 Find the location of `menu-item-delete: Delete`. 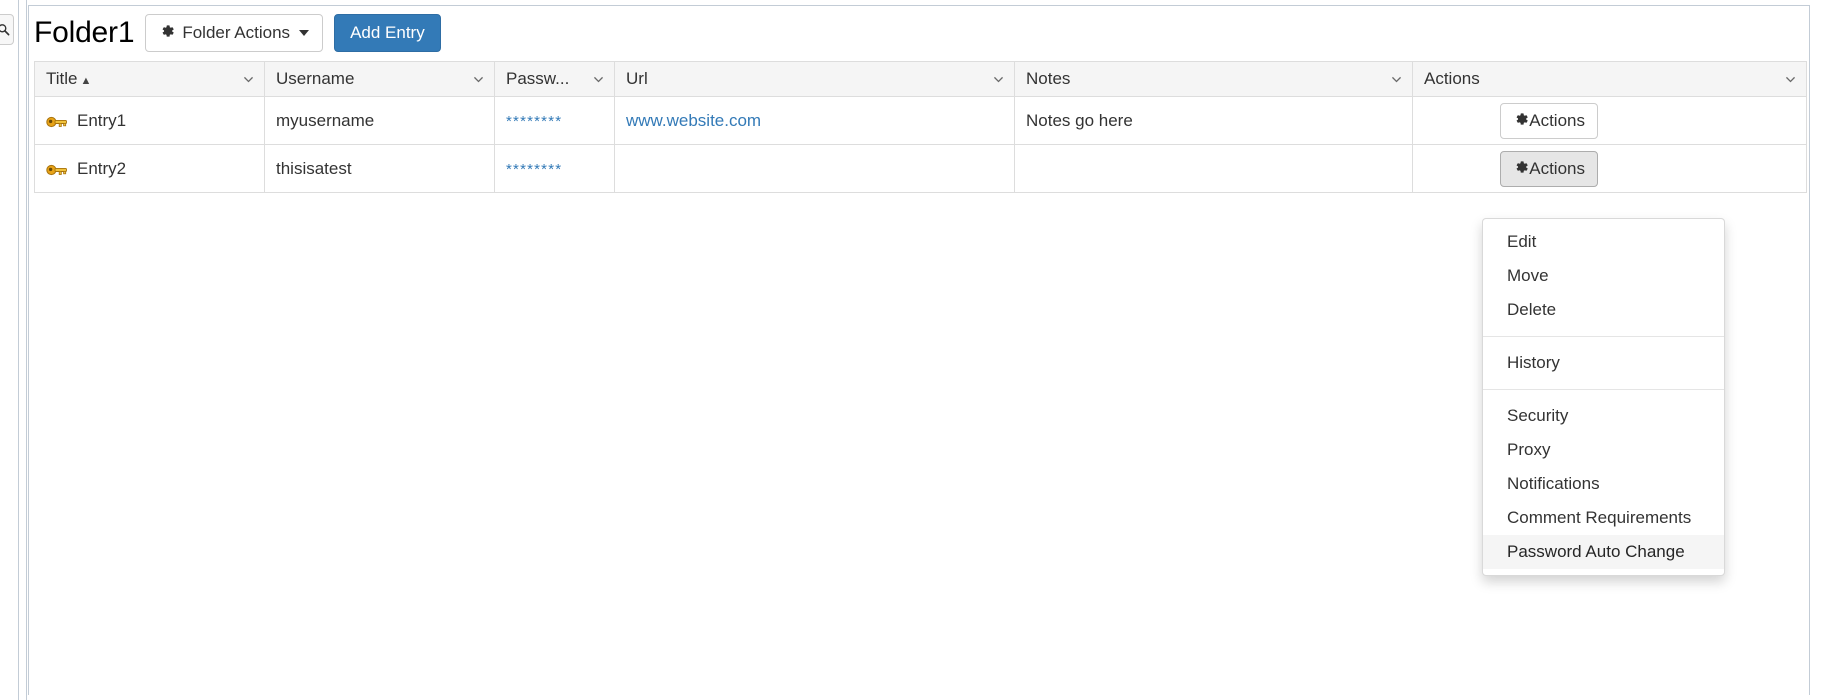

menu-item-delete: Delete is located at coordinates (1603, 310).